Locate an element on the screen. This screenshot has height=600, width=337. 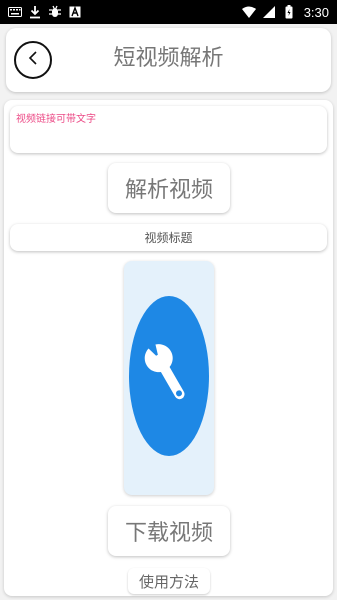
keyboard-icon is located at coordinates (15, 12).